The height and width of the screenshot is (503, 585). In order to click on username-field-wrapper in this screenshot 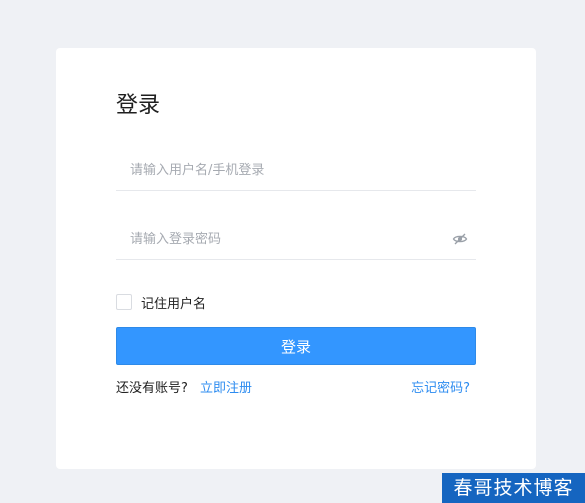, I will do `click(296, 170)`.